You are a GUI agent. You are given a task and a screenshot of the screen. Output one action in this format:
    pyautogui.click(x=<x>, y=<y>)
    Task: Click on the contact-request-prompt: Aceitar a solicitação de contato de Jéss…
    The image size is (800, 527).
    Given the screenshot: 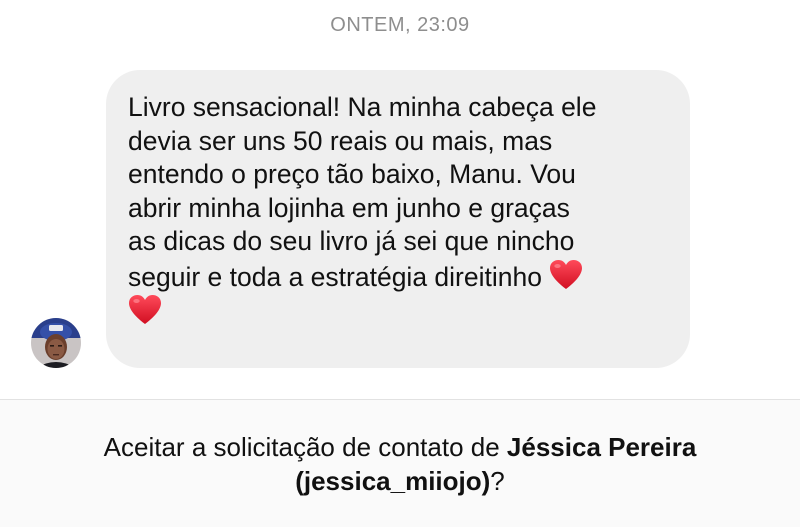 What is the action you would take?
    pyautogui.click(x=400, y=464)
    